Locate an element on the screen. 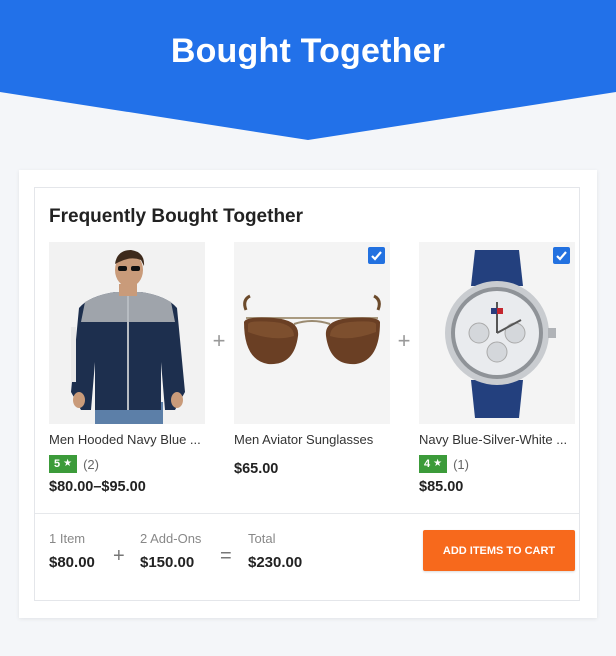 This screenshot has width=616, height=656. watch-image is located at coordinates (497, 333).